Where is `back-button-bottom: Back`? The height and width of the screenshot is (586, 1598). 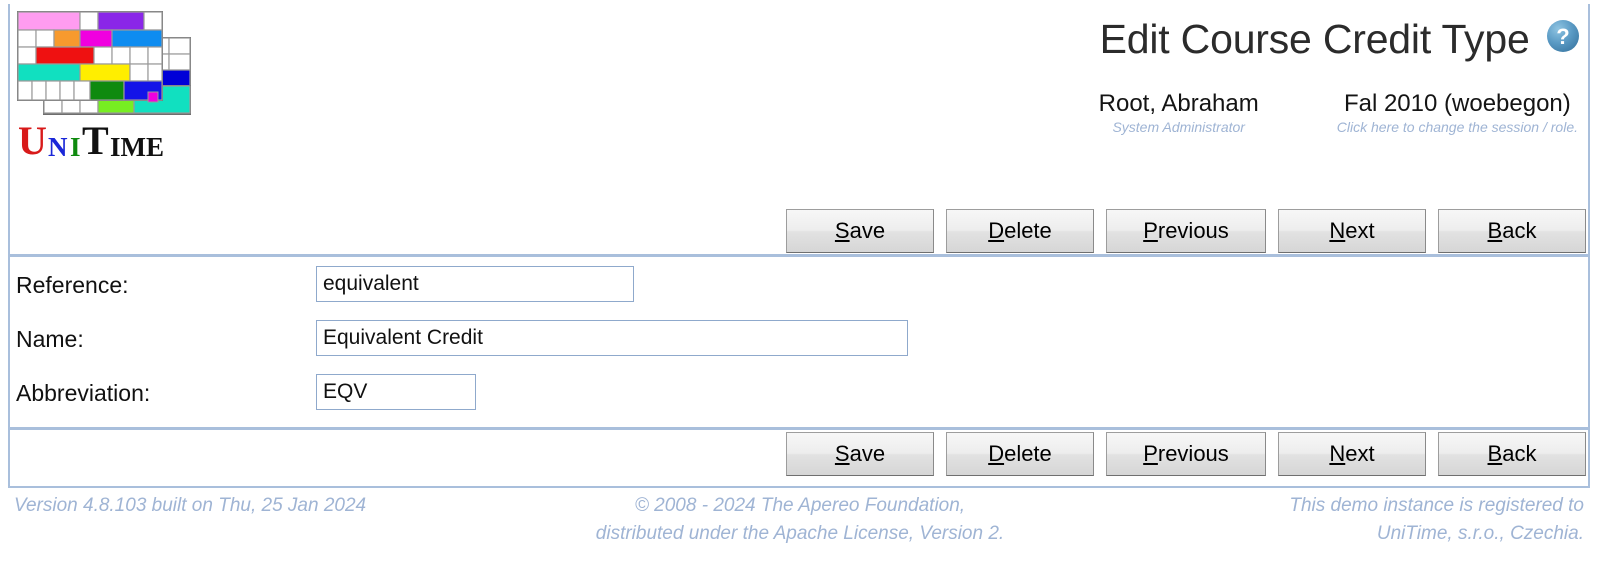 back-button-bottom: Back is located at coordinates (1512, 454).